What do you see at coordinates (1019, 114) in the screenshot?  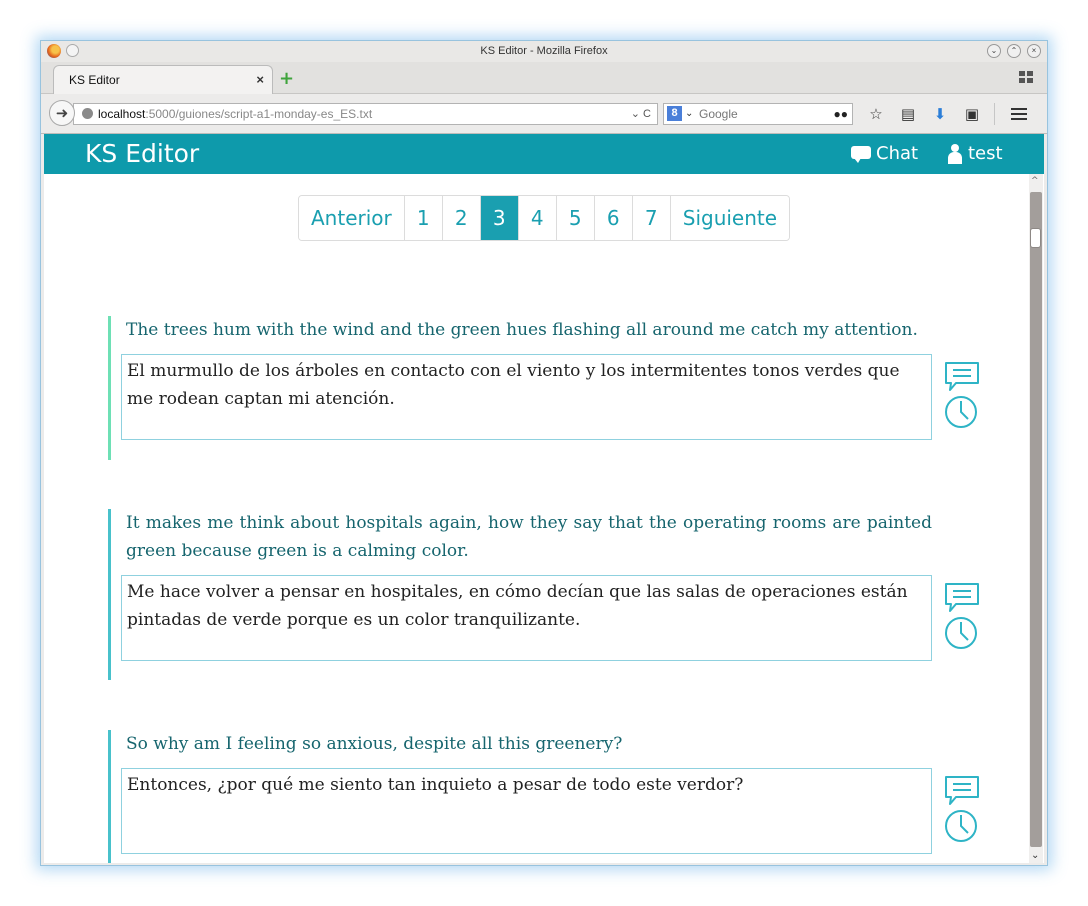 I see `hamburger-menu-icon` at bounding box center [1019, 114].